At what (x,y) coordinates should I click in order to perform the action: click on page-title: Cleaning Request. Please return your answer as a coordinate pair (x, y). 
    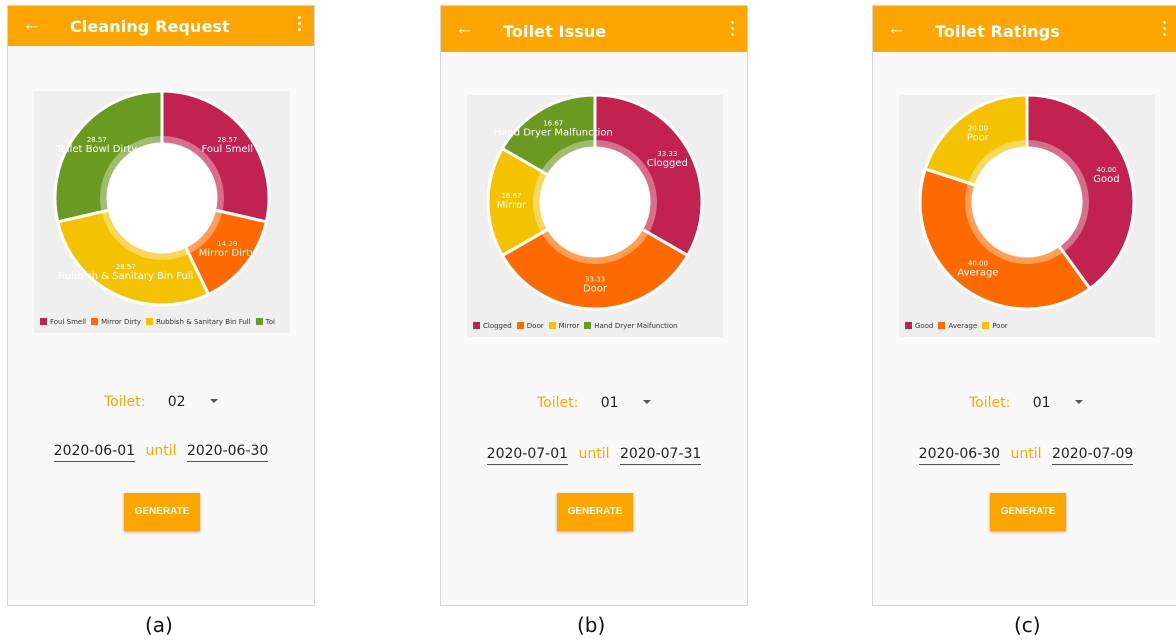
    Looking at the image, I should click on (150, 26).